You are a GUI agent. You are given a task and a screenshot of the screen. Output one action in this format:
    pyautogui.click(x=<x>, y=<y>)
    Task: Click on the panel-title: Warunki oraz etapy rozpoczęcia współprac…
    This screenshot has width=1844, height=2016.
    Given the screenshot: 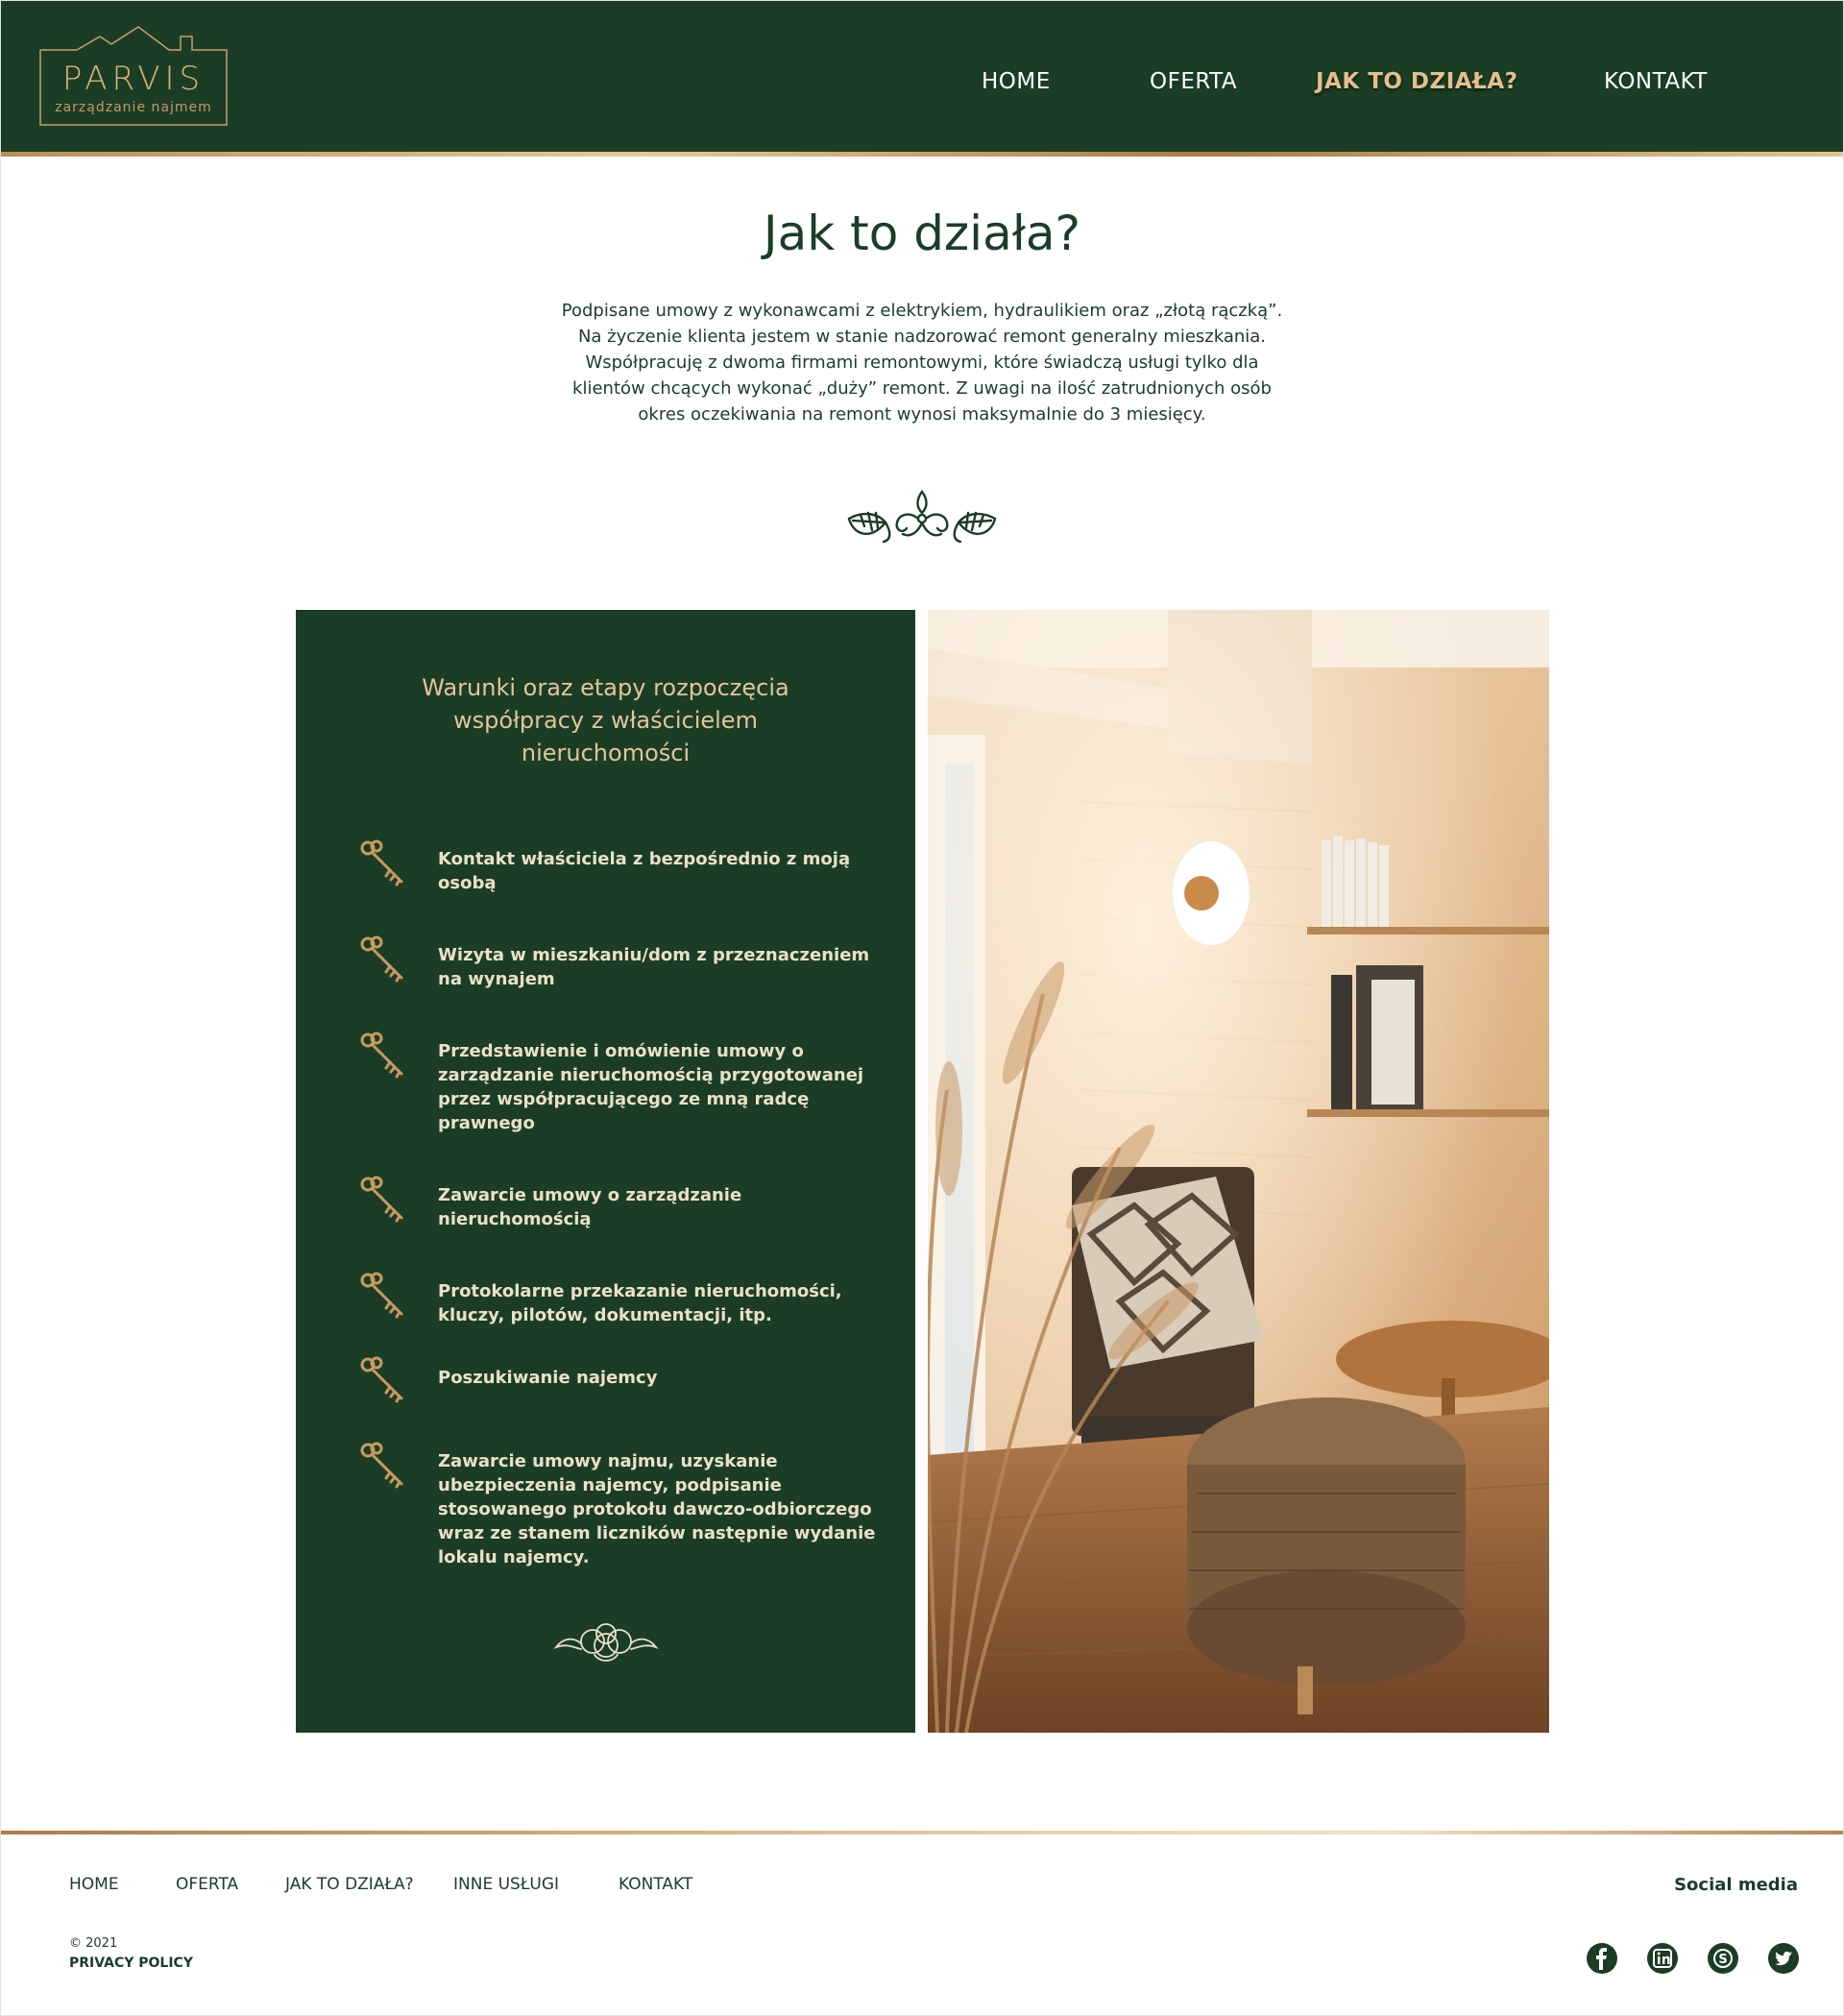 What is the action you would take?
    pyautogui.click(x=605, y=720)
    